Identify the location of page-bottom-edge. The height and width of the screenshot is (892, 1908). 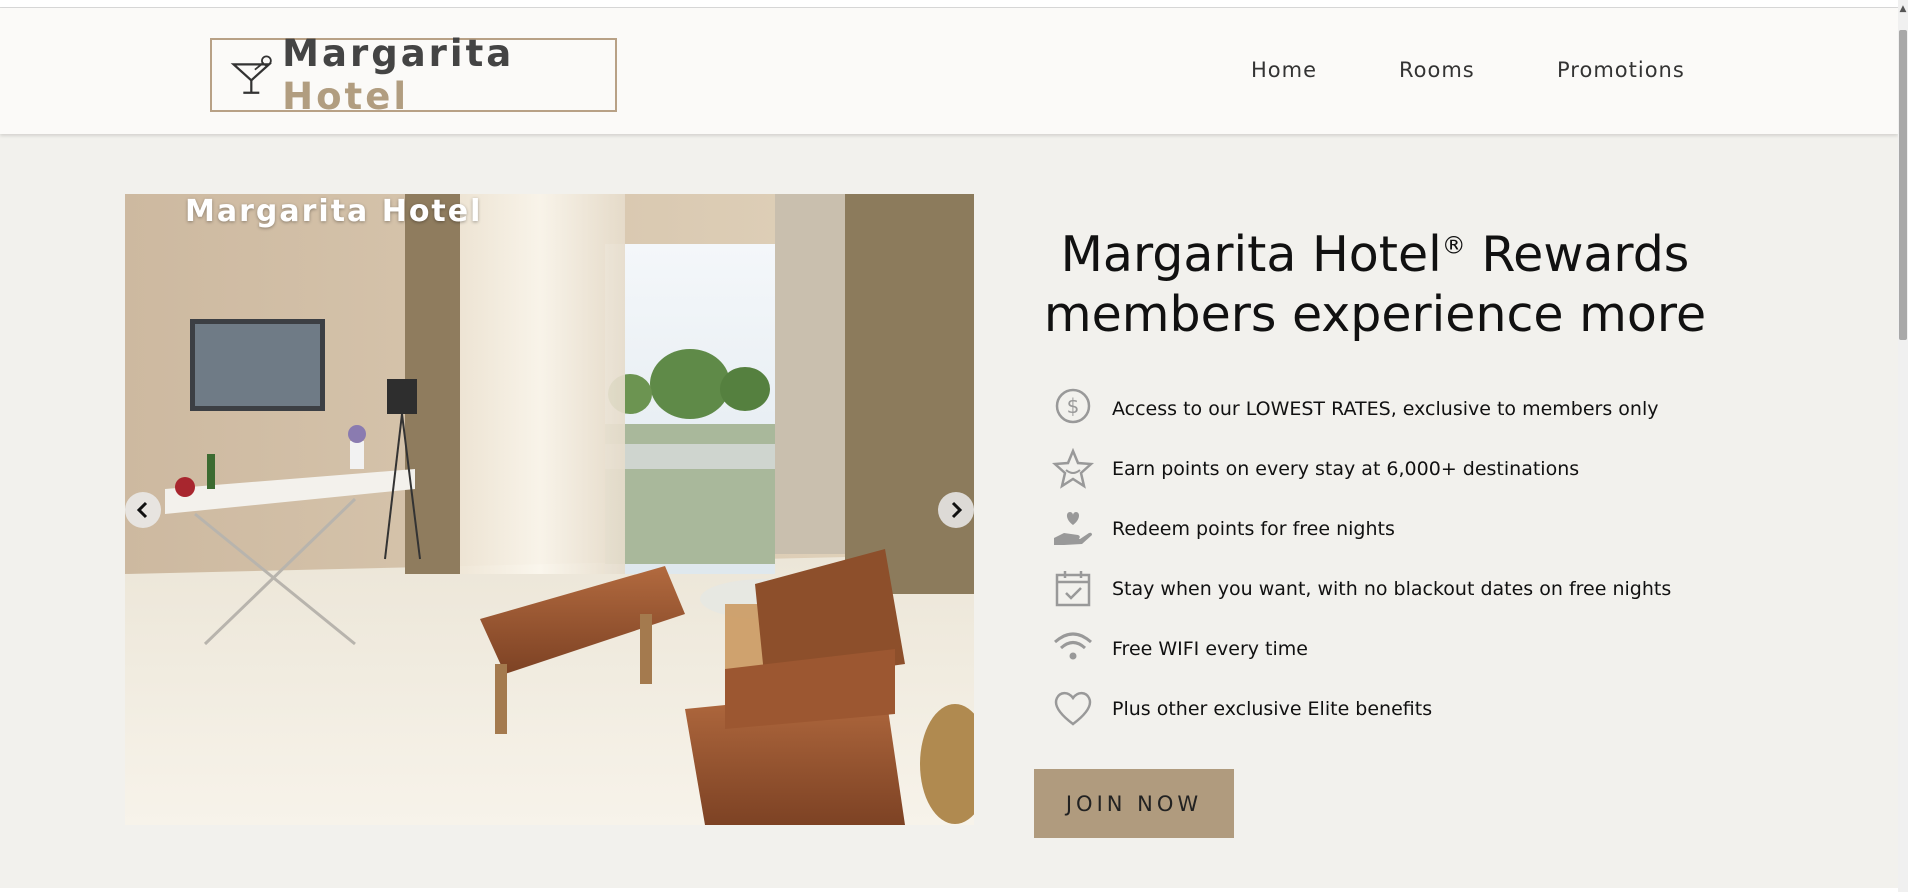
(949, 890).